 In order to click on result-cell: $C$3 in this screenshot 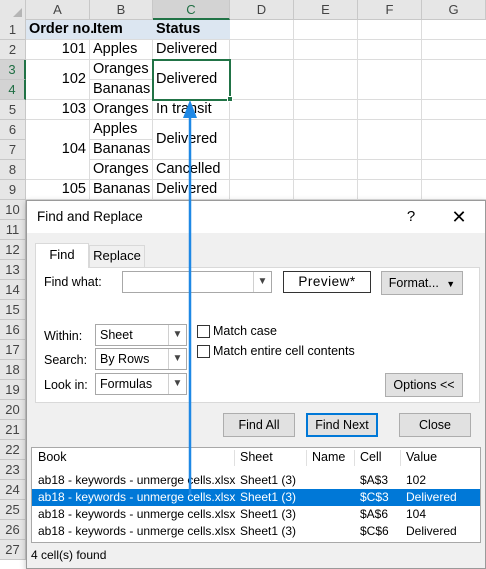, I will do `click(374, 497)`.